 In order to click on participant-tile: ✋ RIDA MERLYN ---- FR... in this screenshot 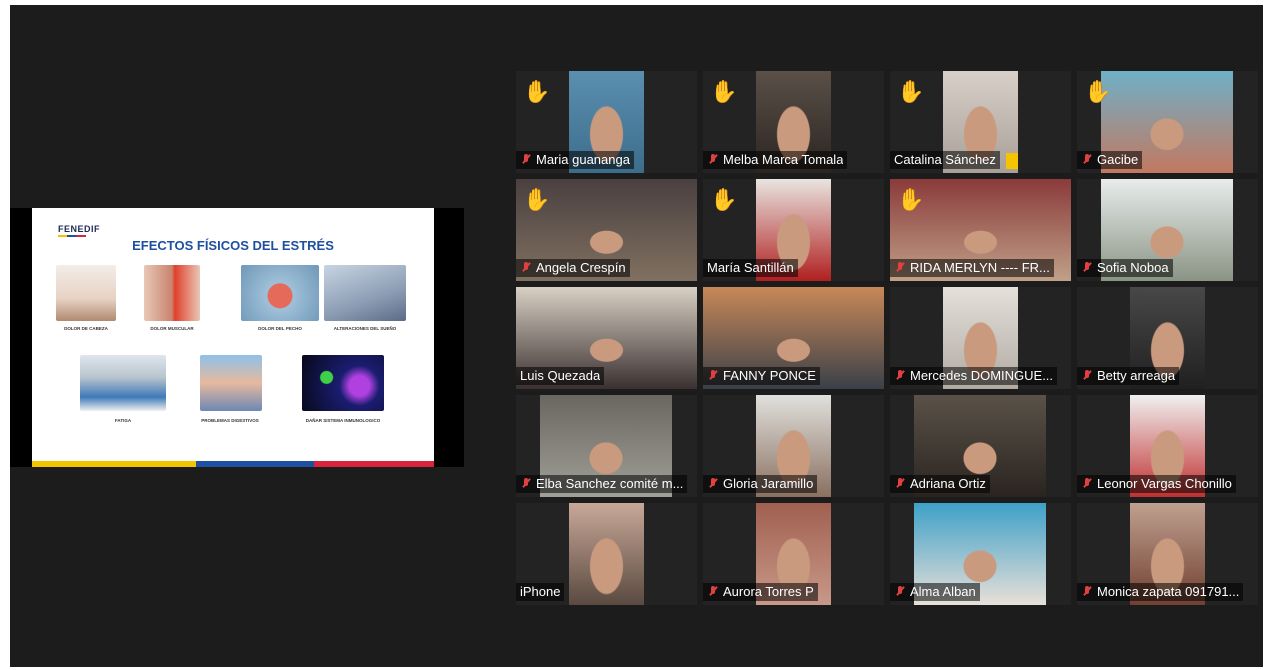, I will do `click(980, 230)`.